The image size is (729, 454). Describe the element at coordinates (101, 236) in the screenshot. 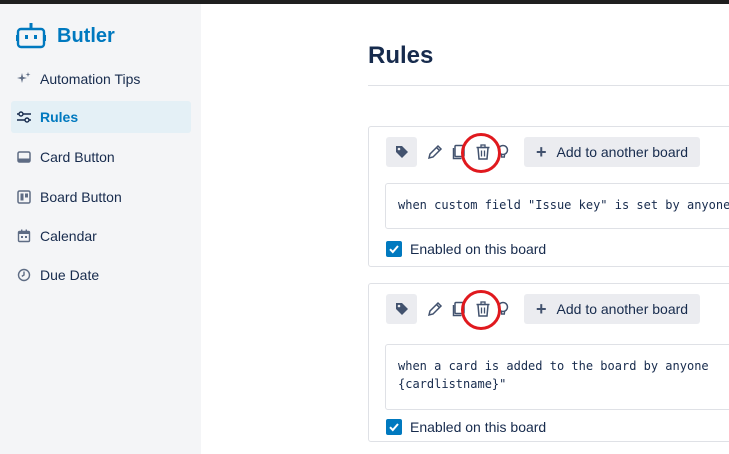

I see `sidebar-item-calendar: Calendar` at that location.